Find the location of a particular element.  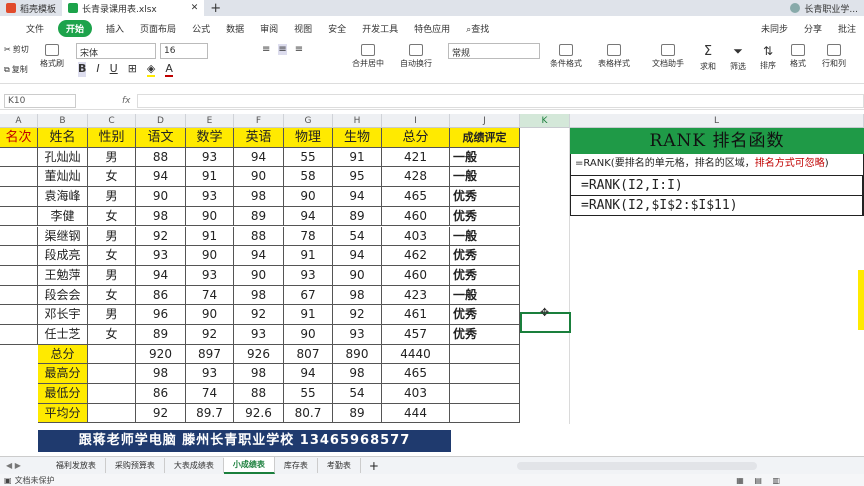

menu-item: 审阅 is located at coordinates (269, 28).